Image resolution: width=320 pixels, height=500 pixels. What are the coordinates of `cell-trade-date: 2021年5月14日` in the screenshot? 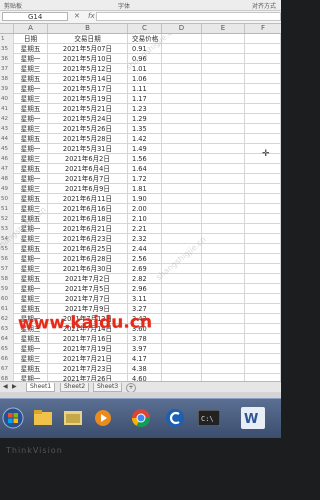 It's located at (88, 79).